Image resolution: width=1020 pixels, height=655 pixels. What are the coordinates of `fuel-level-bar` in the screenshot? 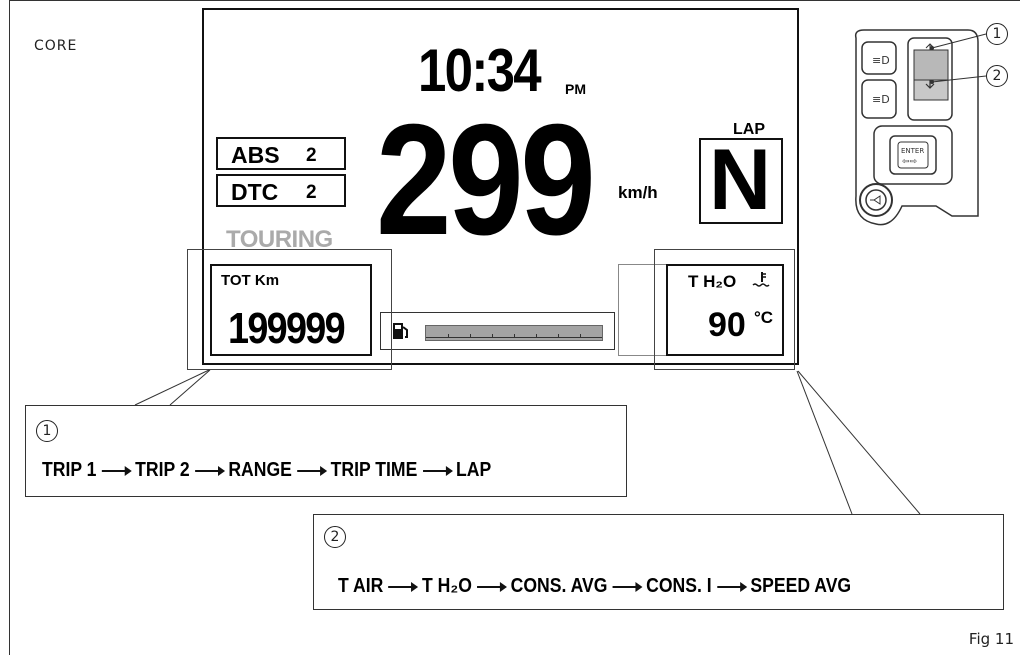 It's located at (514, 333).